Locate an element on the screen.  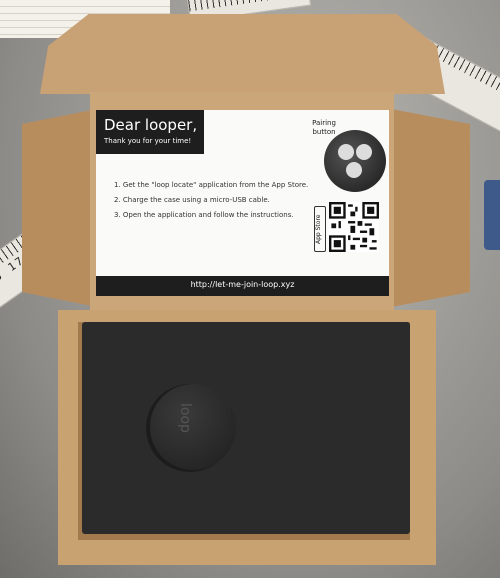
box-lid-flap is located at coordinates (242, 54).